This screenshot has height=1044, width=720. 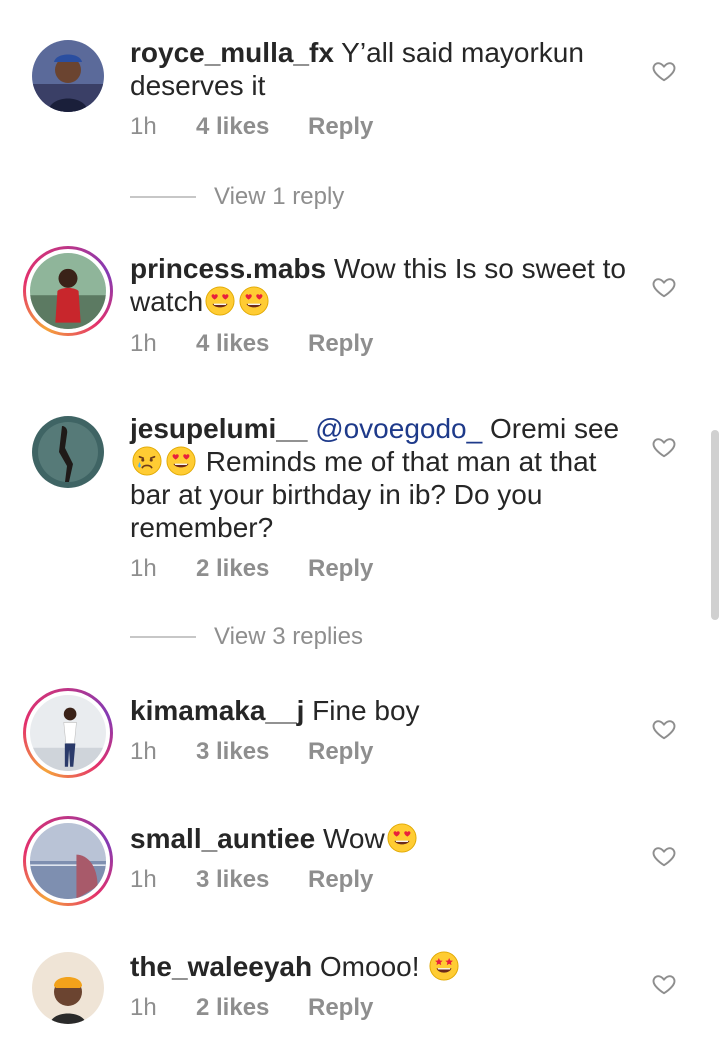 I want to click on comment-text: small_auntiee Wow, so click(x=380, y=838).